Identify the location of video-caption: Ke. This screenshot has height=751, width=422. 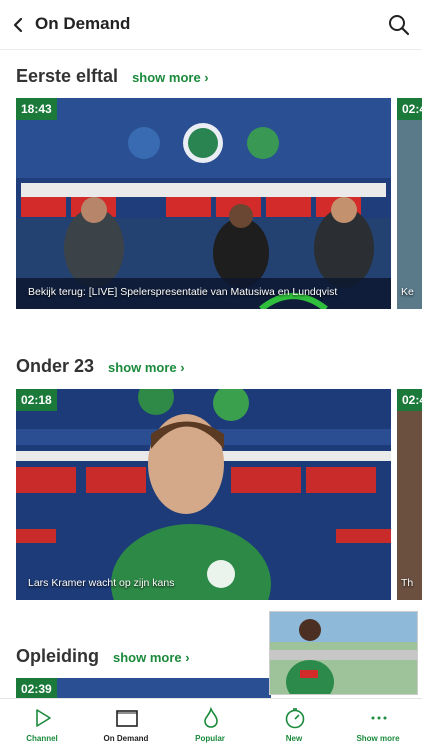
(407, 292).